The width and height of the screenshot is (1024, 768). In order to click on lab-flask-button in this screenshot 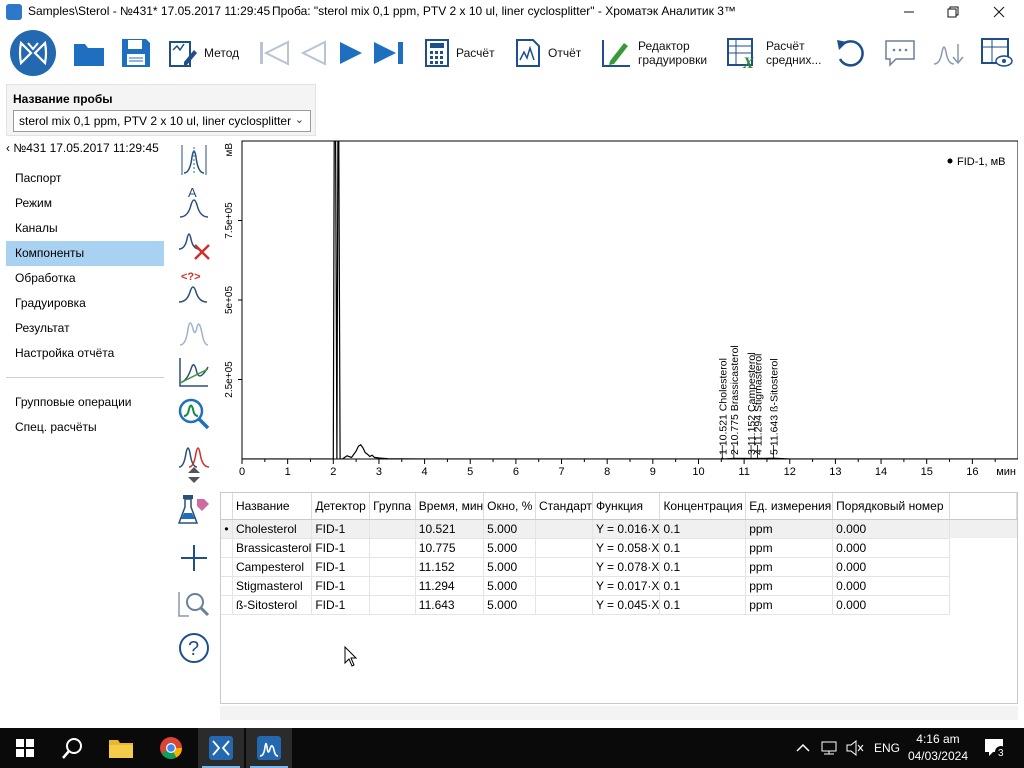, I will do `click(194, 510)`.